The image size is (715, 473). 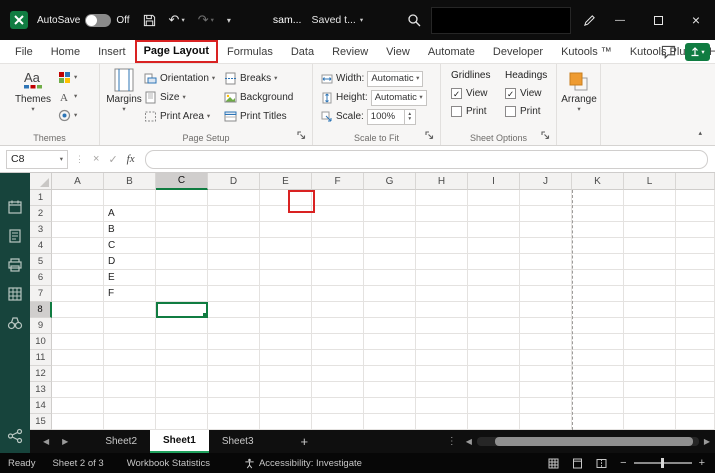 I want to click on cell-G5, so click(x=390, y=262).